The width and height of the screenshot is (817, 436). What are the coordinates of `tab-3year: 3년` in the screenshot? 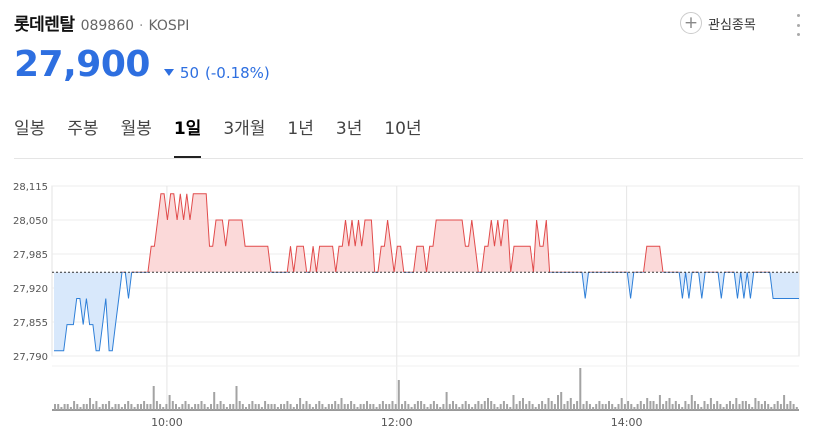 It's located at (349, 136).